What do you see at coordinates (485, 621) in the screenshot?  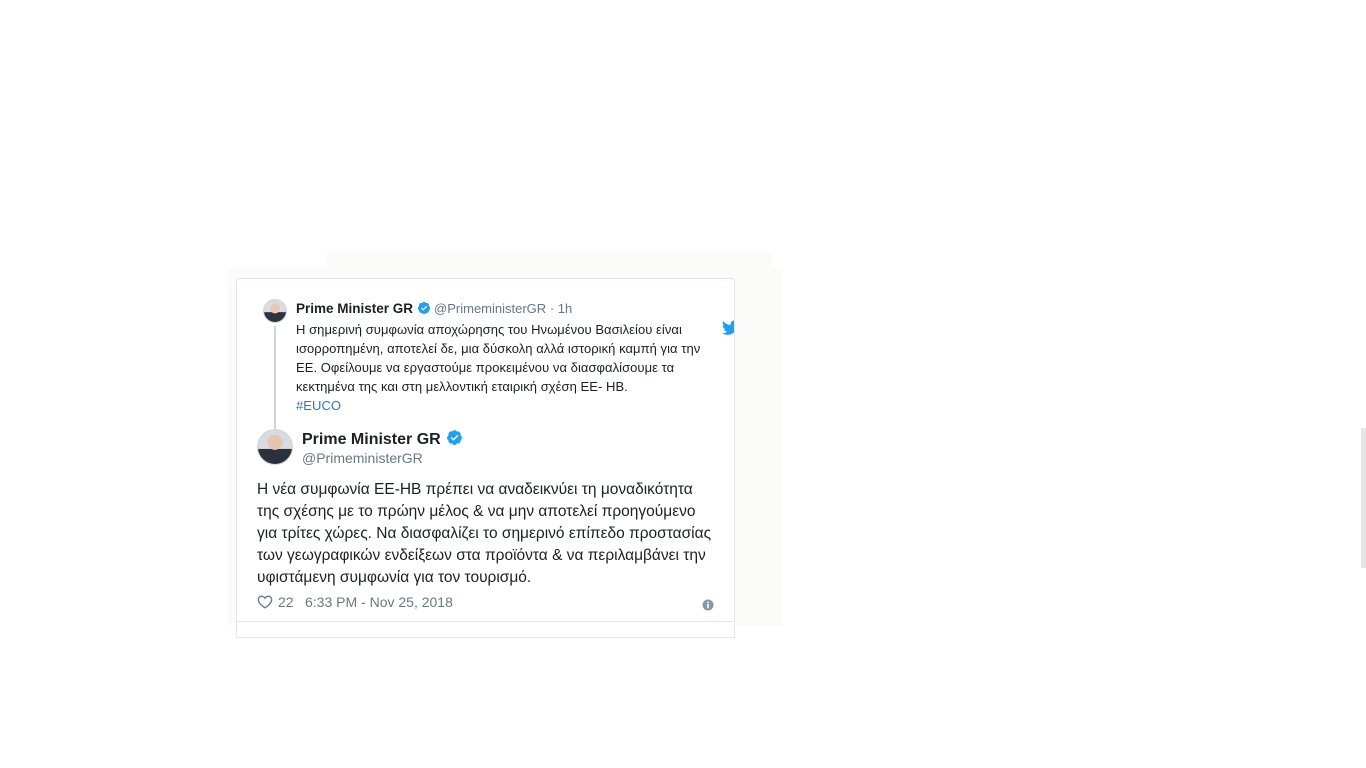 I see `card-divider` at bounding box center [485, 621].